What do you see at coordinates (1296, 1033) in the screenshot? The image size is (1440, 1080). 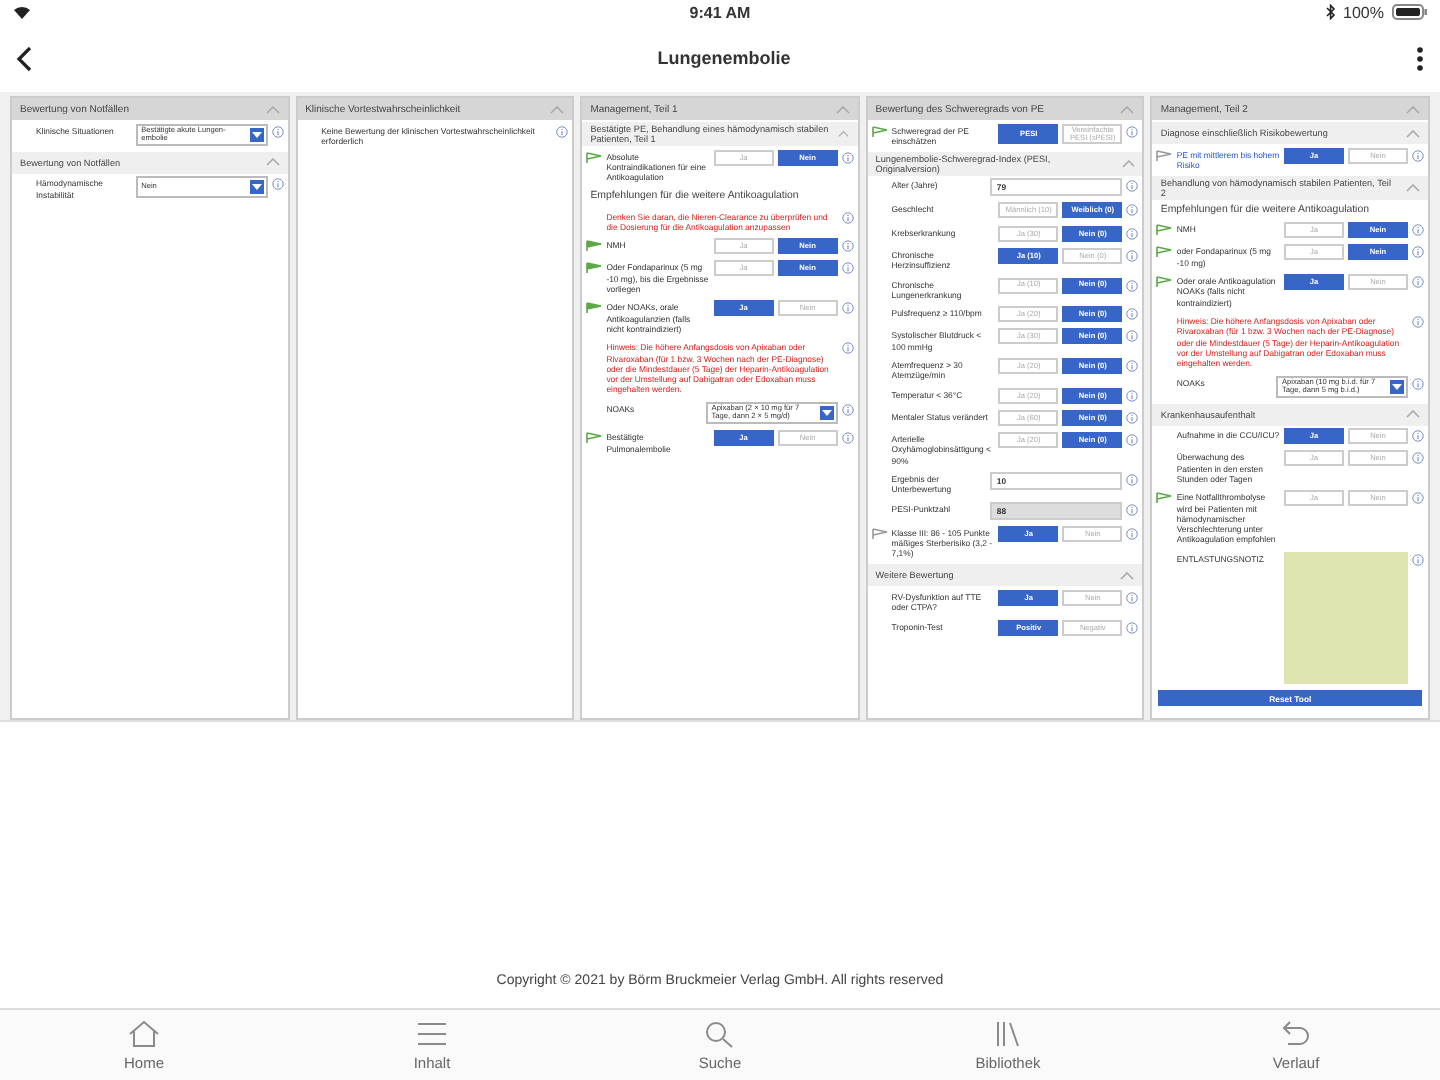 I see `undo-icon` at bounding box center [1296, 1033].